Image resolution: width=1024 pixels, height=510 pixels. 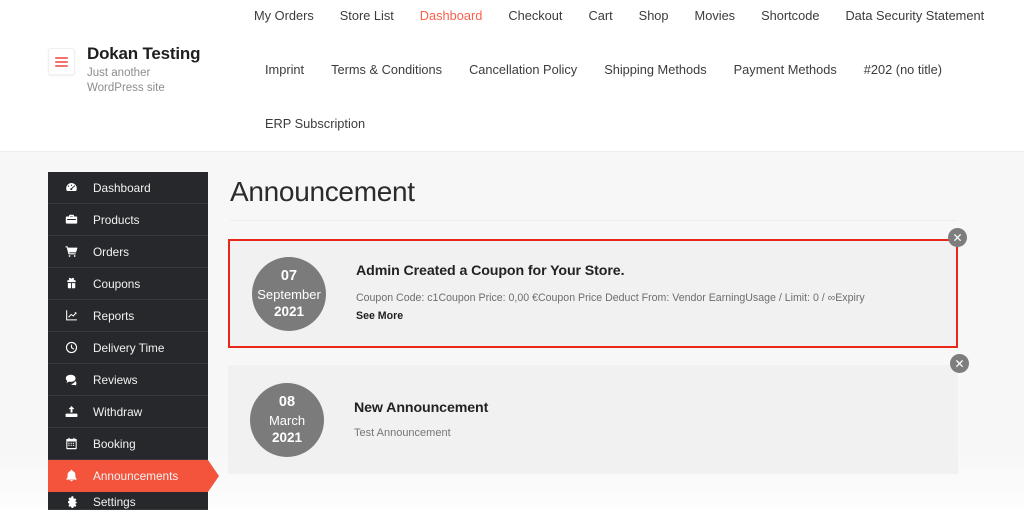 What do you see at coordinates (111, 251) in the screenshot?
I see `sidebar-label-orders: Orders` at bounding box center [111, 251].